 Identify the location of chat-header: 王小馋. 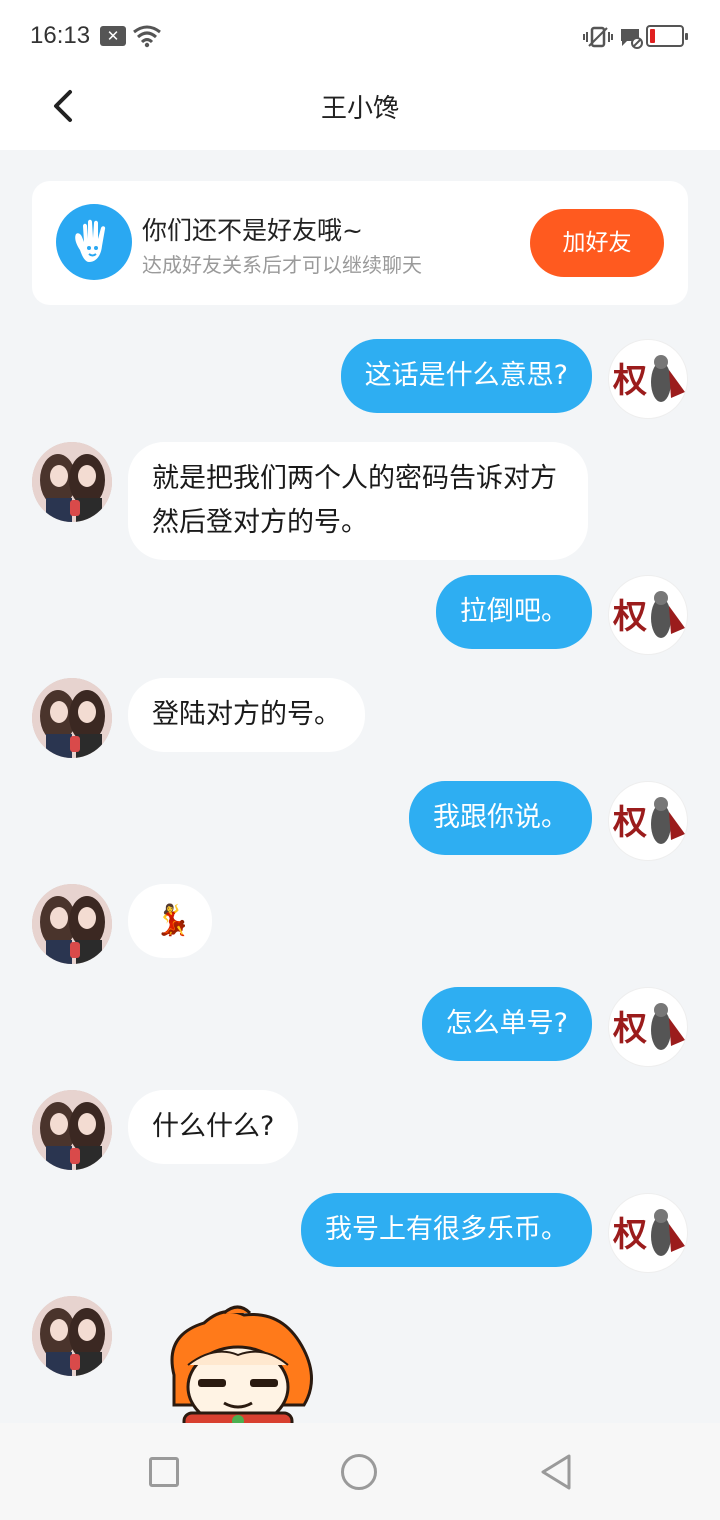
(360, 112).